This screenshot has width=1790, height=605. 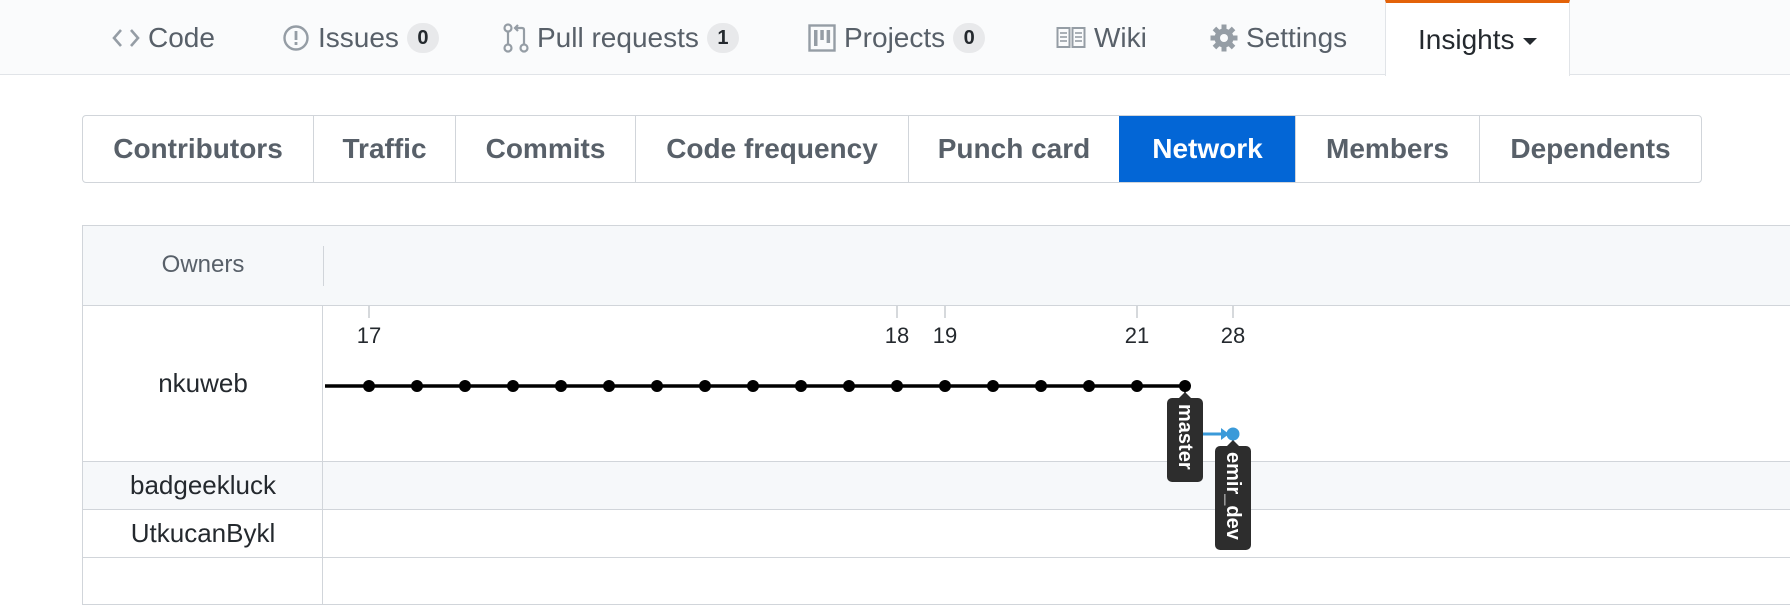 What do you see at coordinates (771, 149) in the screenshot?
I see `subnav-code-frequency: Code frequency` at bounding box center [771, 149].